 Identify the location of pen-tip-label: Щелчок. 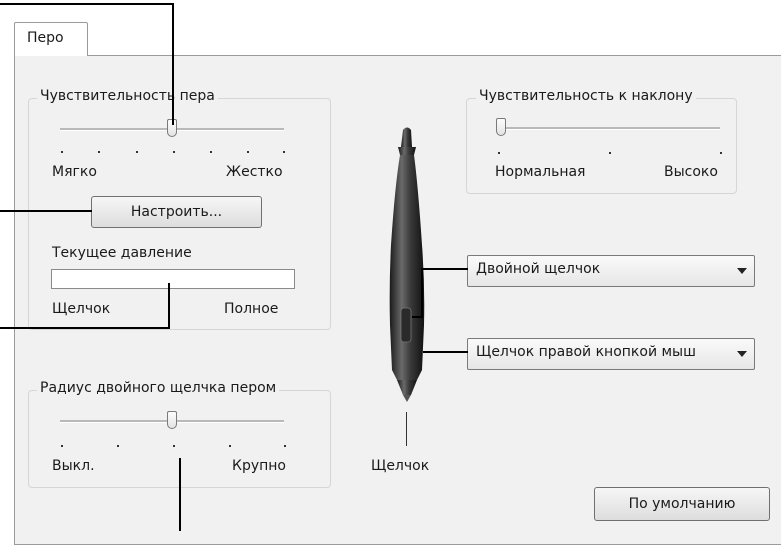
(400, 466).